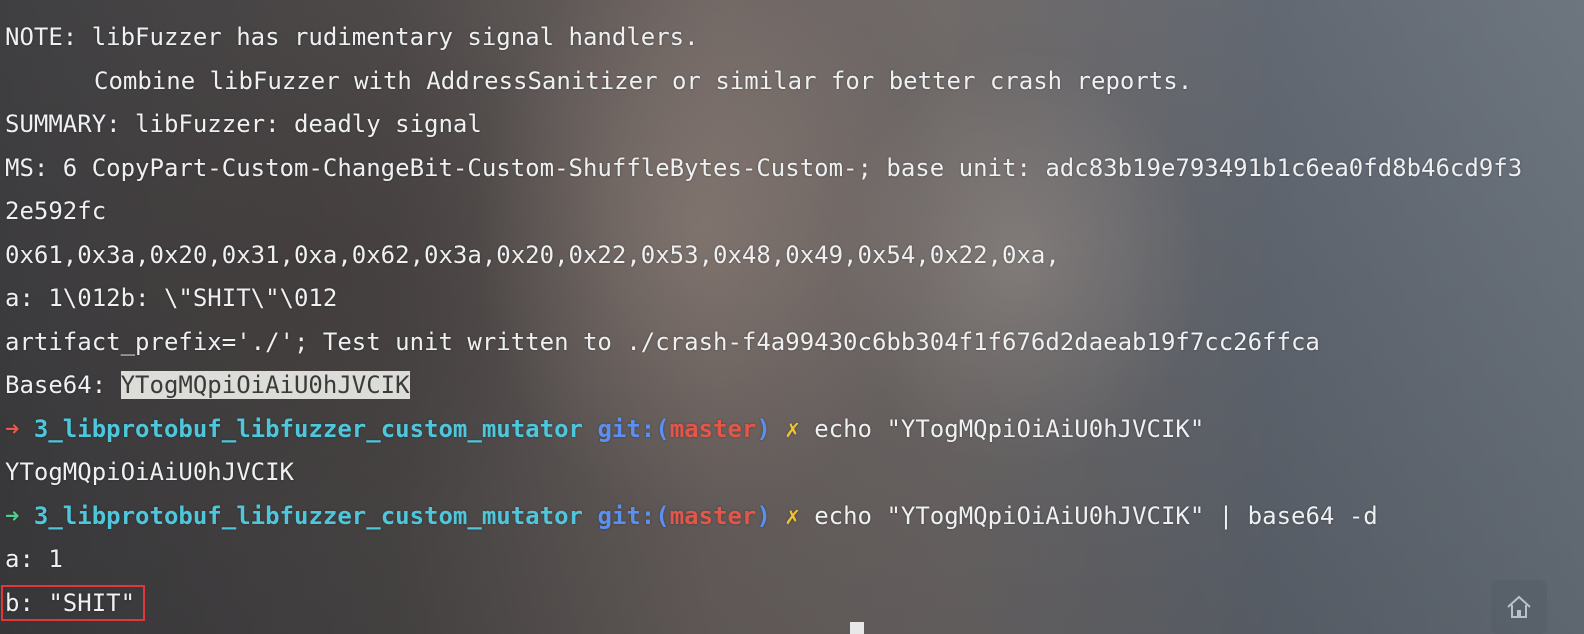 The height and width of the screenshot is (634, 1584). Describe the element at coordinates (243, 124) in the screenshot. I see `output-line-summary: SUMMARY: libFuzzer: deadly signal` at that location.